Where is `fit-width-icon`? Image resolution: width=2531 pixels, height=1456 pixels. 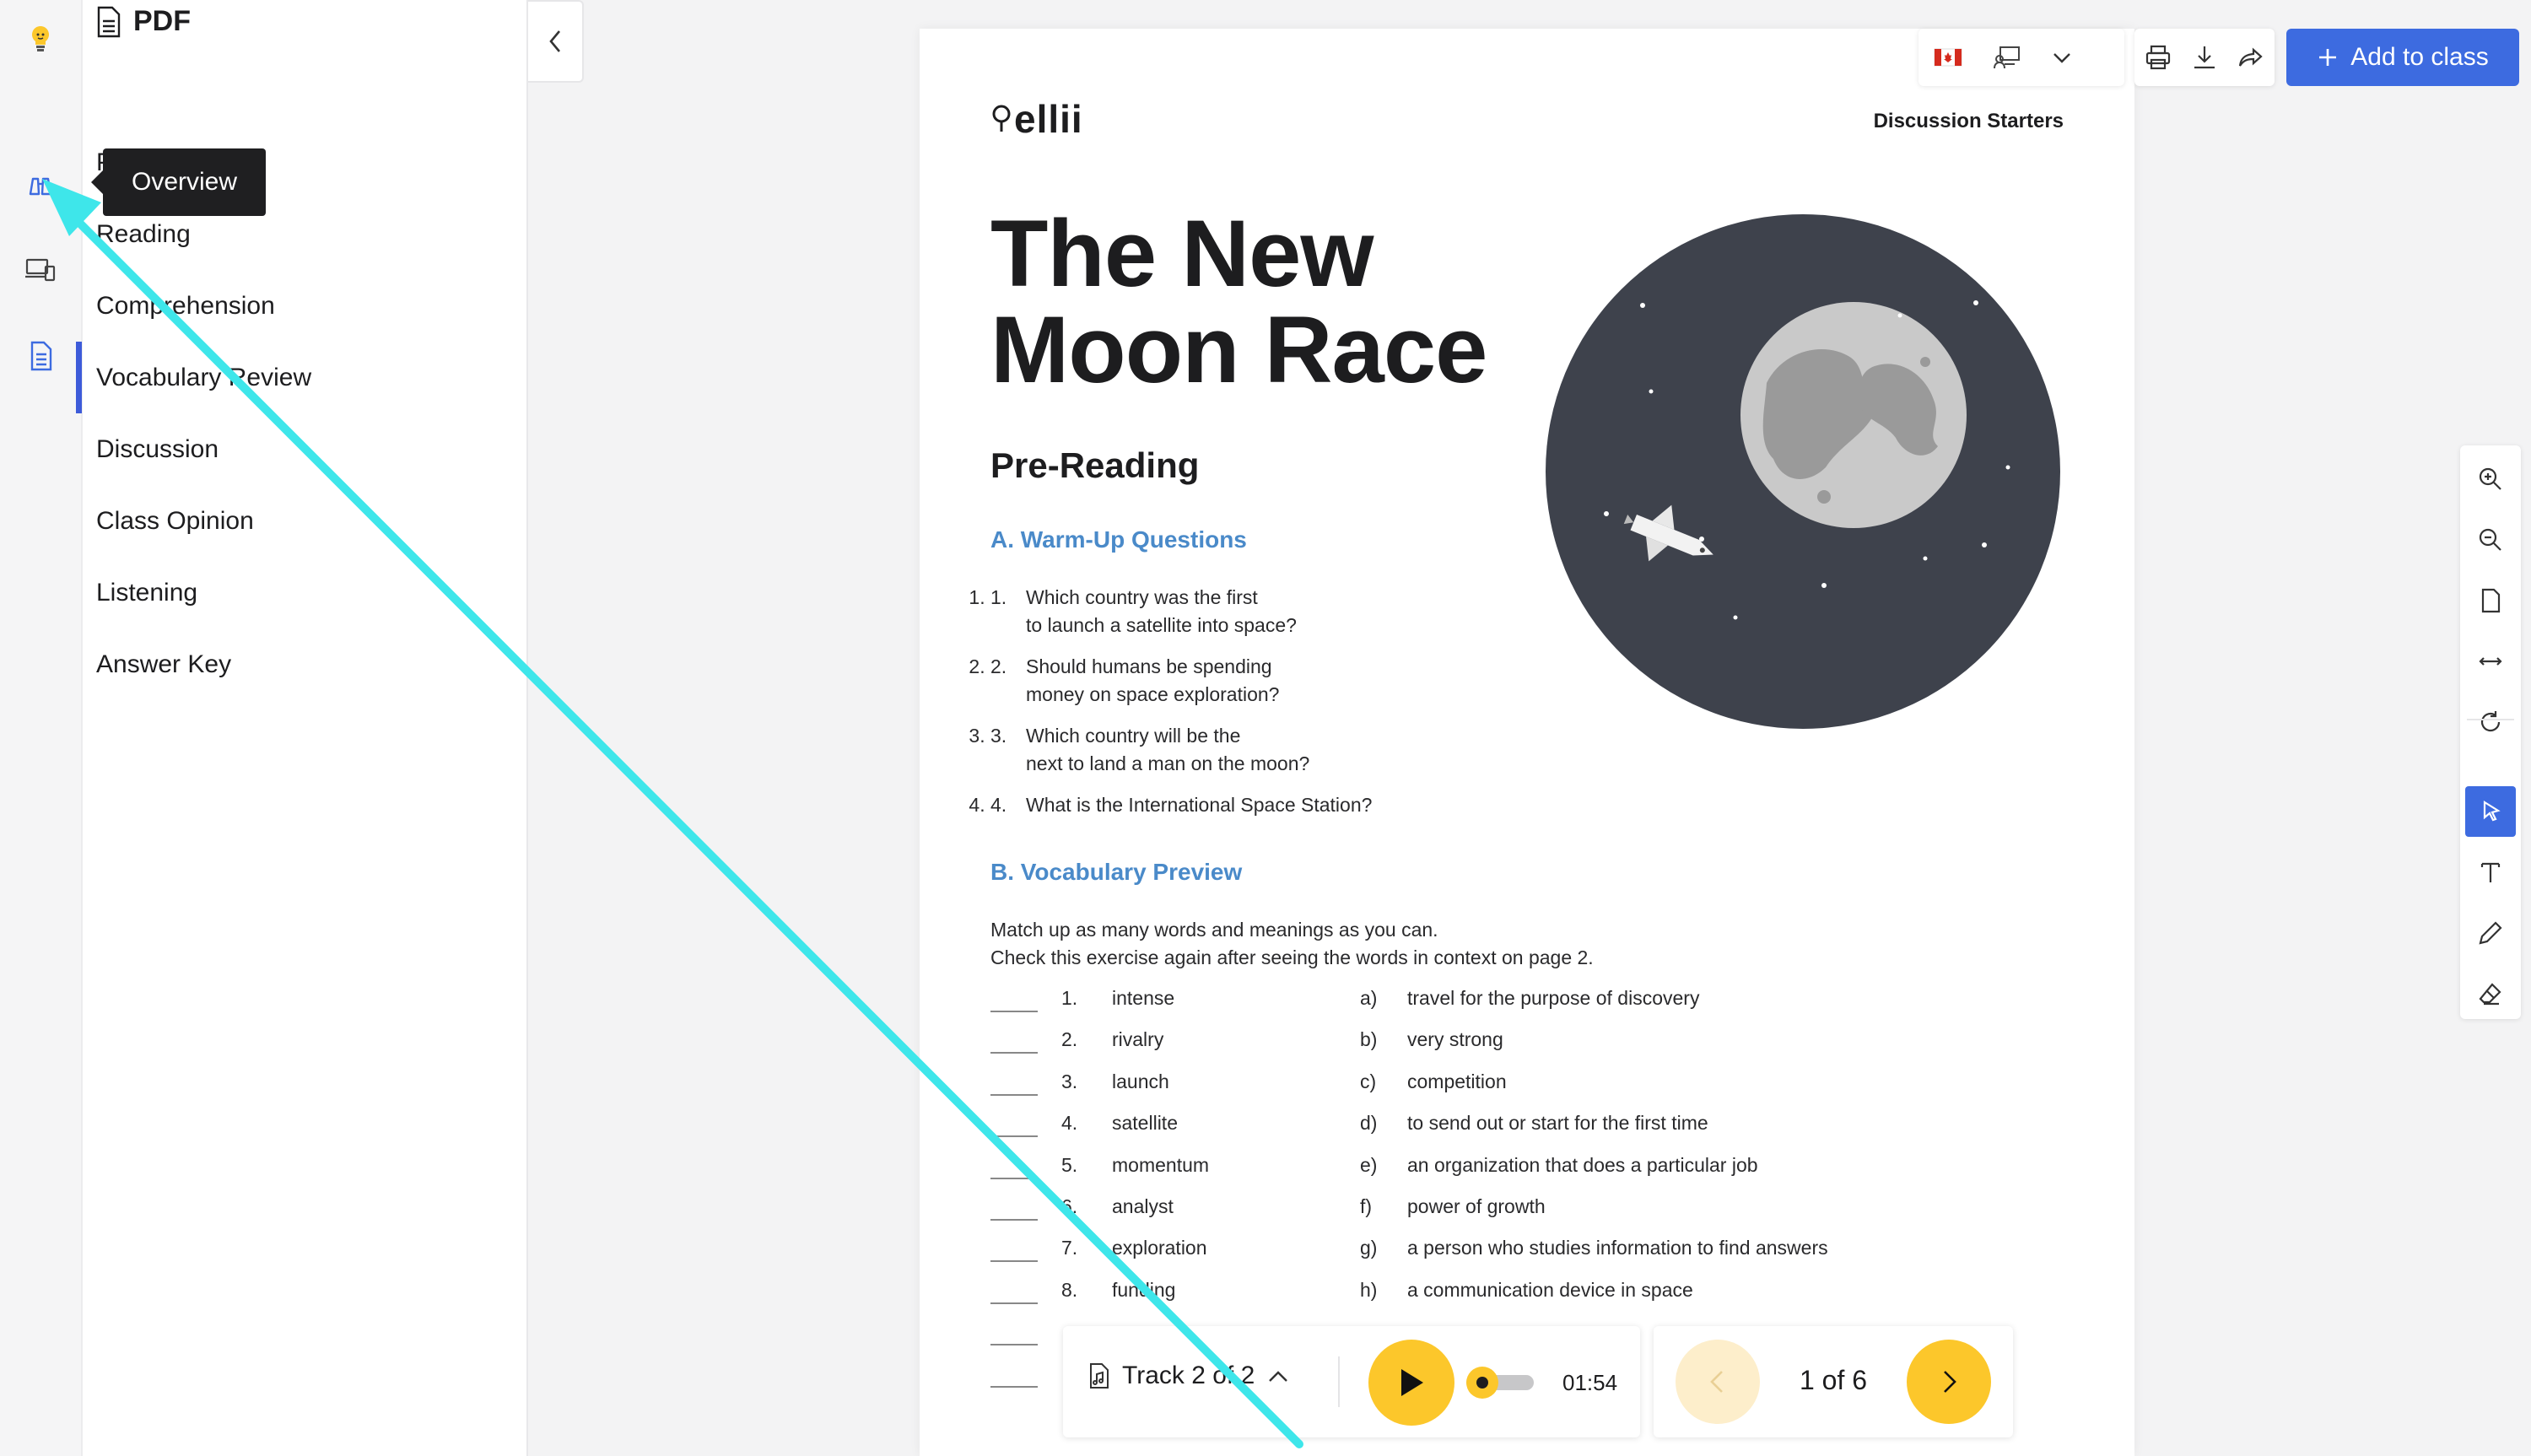 fit-width-icon is located at coordinates (2490, 662).